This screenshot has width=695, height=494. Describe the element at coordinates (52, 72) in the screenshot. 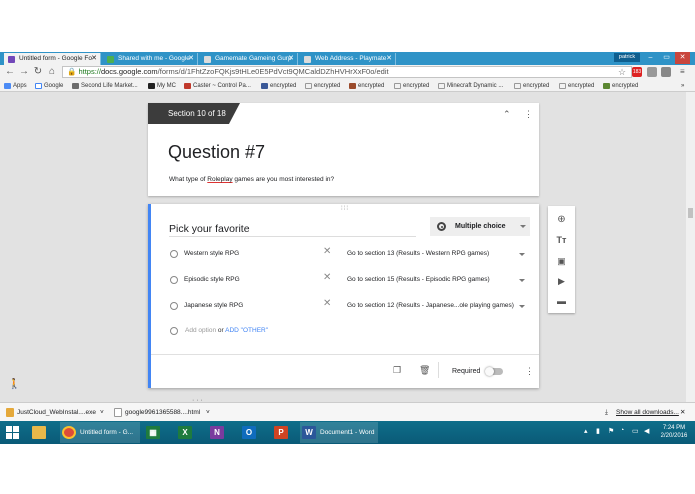

I see `home-icon: ⌂` at that location.